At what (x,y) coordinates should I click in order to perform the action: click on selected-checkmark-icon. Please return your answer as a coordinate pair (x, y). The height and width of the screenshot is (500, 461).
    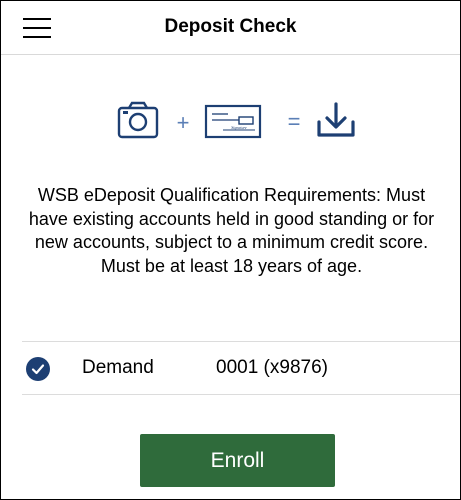
    Looking at the image, I should click on (38, 369).